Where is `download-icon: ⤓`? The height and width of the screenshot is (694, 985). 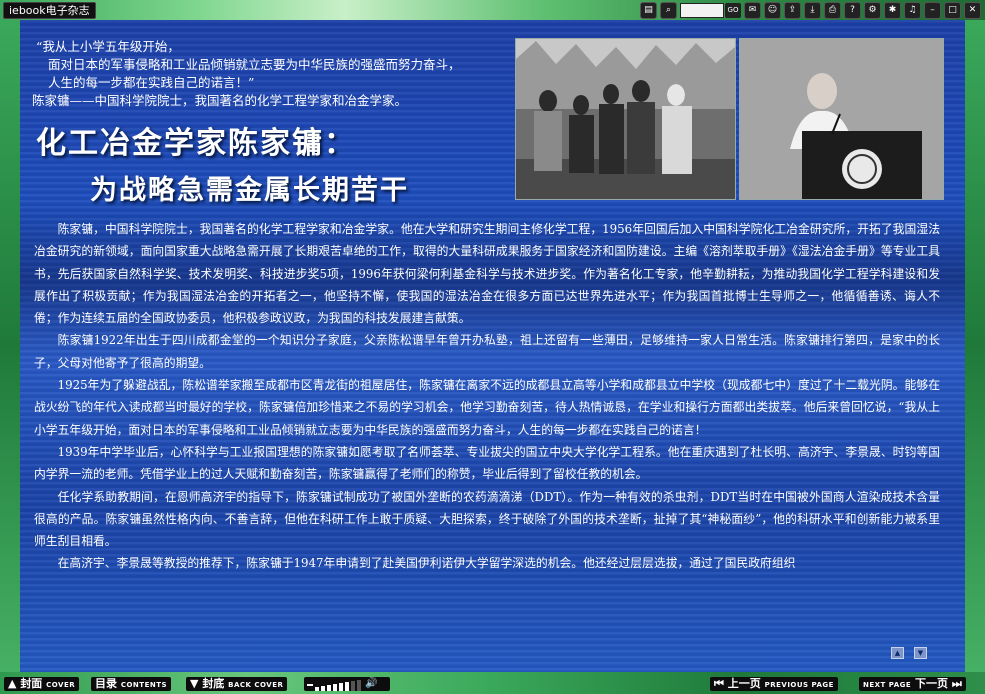 download-icon: ⤓ is located at coordinates (812, 10).